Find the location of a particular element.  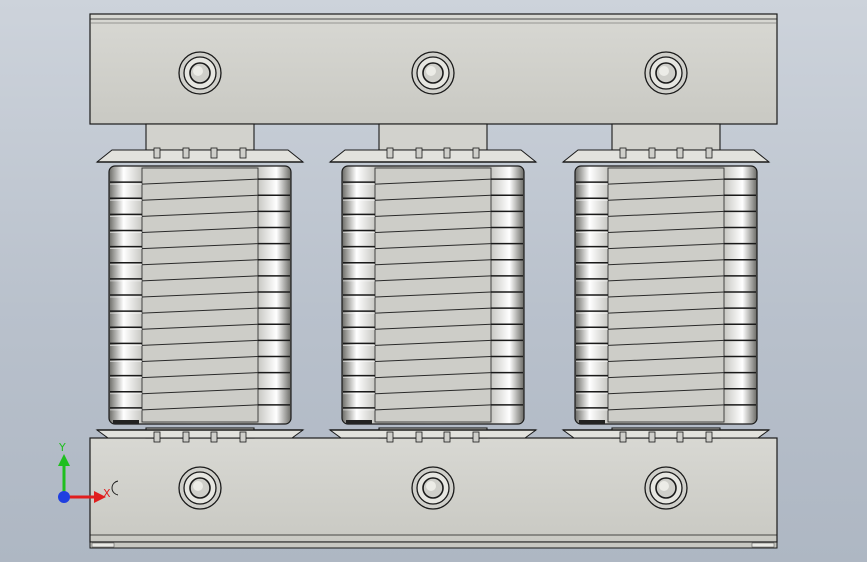

y-axis-arrow-icon is located at coordinates (64, 460).